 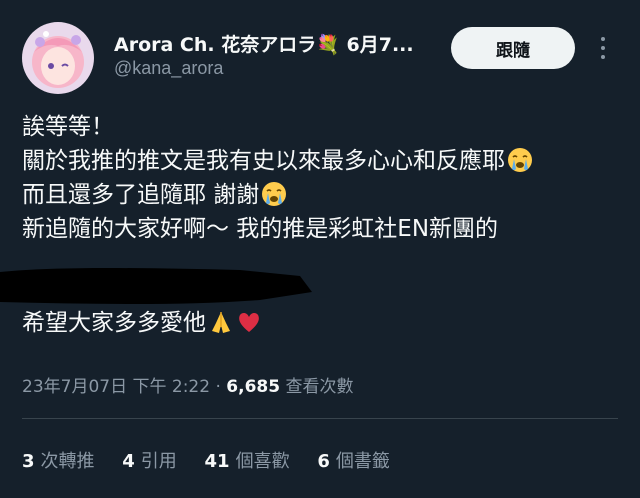 I want to click on quotes-count: 4, so click(x=128, y=461).